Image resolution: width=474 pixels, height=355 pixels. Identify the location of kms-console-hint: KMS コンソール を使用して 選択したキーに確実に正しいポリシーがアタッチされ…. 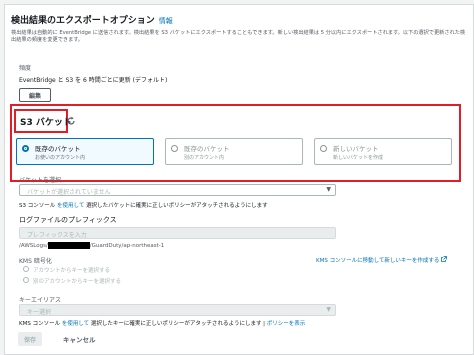
(162, 324).